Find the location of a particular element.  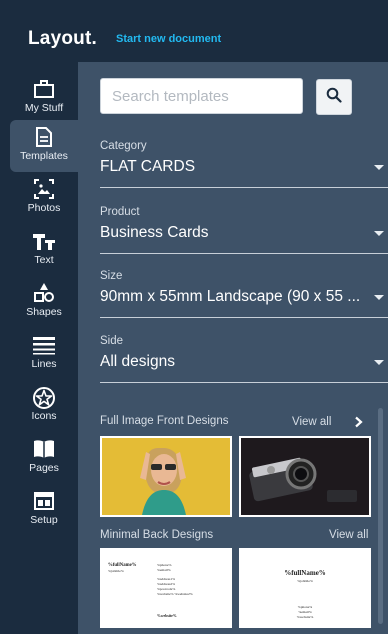

card-footer: %website% is located at coordinates (167, 616).